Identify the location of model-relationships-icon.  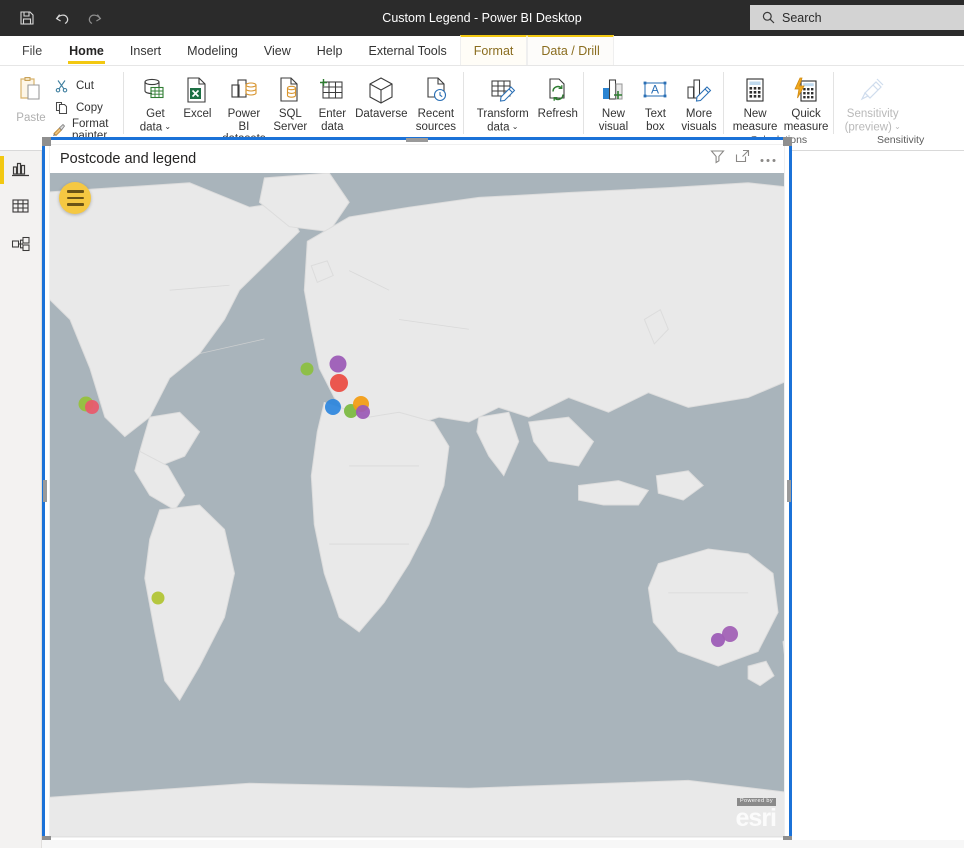
(21, 246).